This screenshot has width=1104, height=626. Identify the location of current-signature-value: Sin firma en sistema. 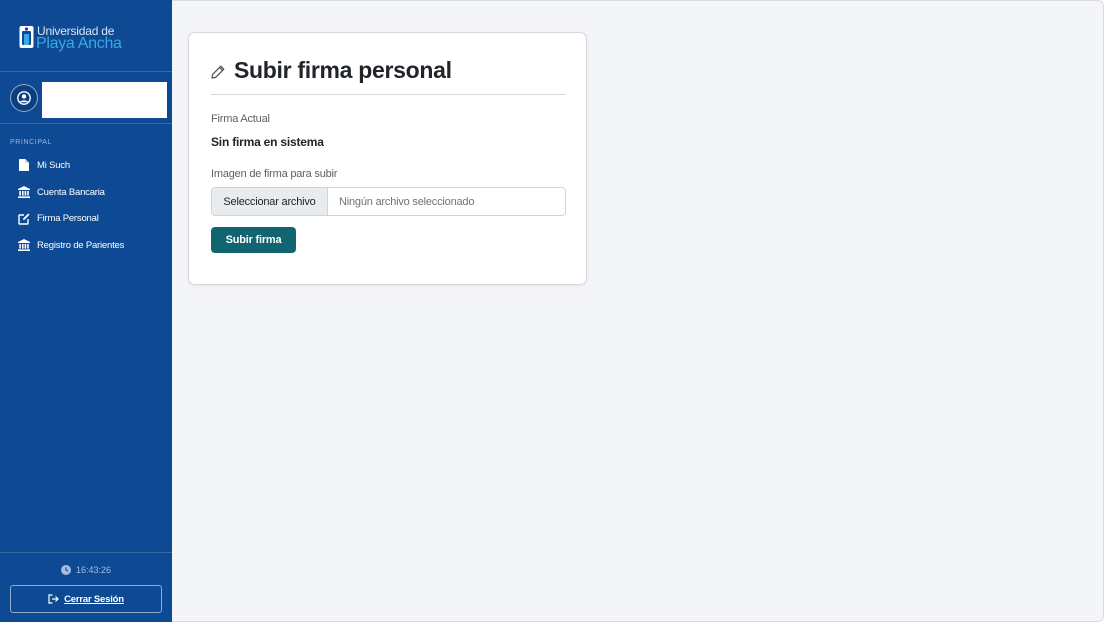
(267, 142).